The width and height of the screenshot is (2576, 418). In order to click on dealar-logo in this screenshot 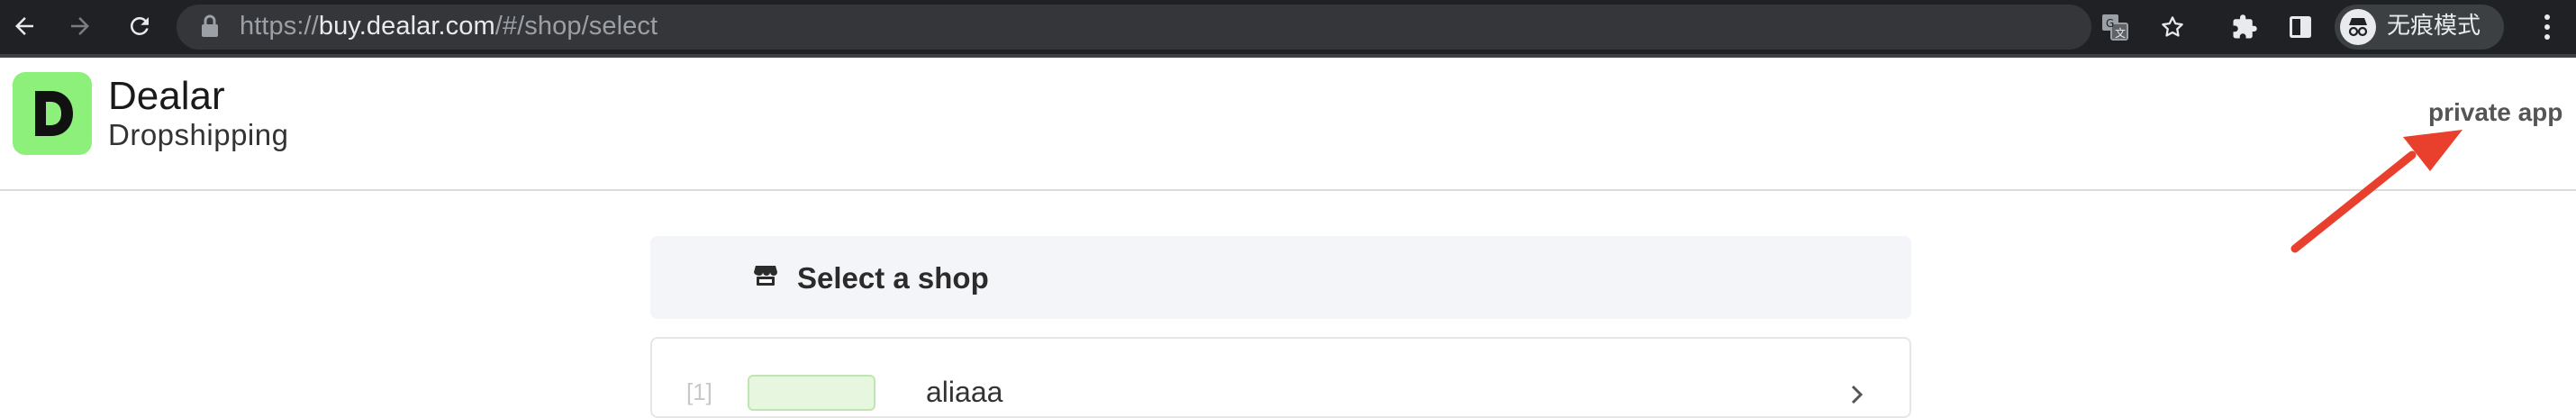, I will do `click(52, 113)`.